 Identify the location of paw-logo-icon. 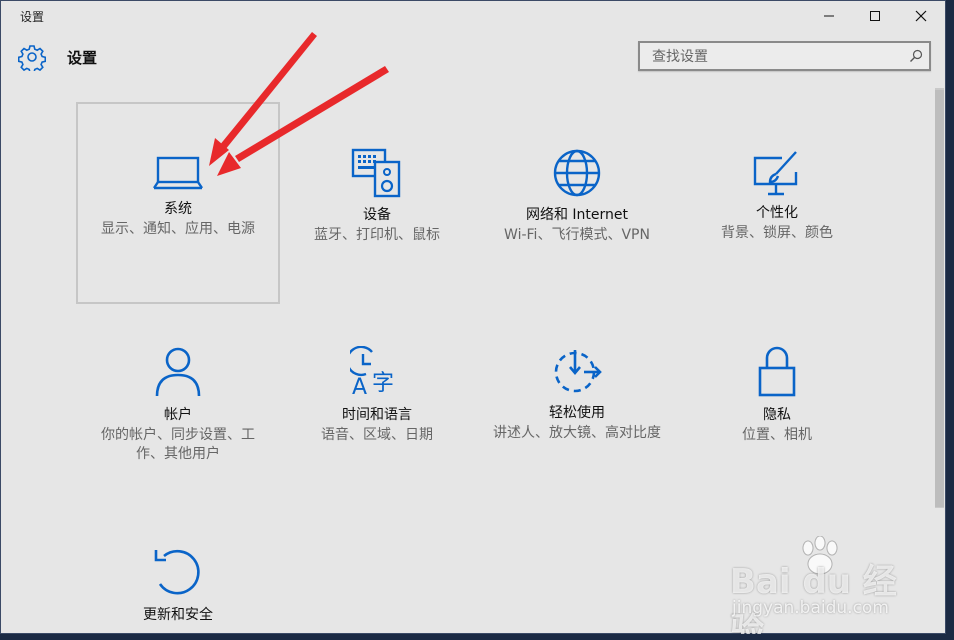
(820, 555).